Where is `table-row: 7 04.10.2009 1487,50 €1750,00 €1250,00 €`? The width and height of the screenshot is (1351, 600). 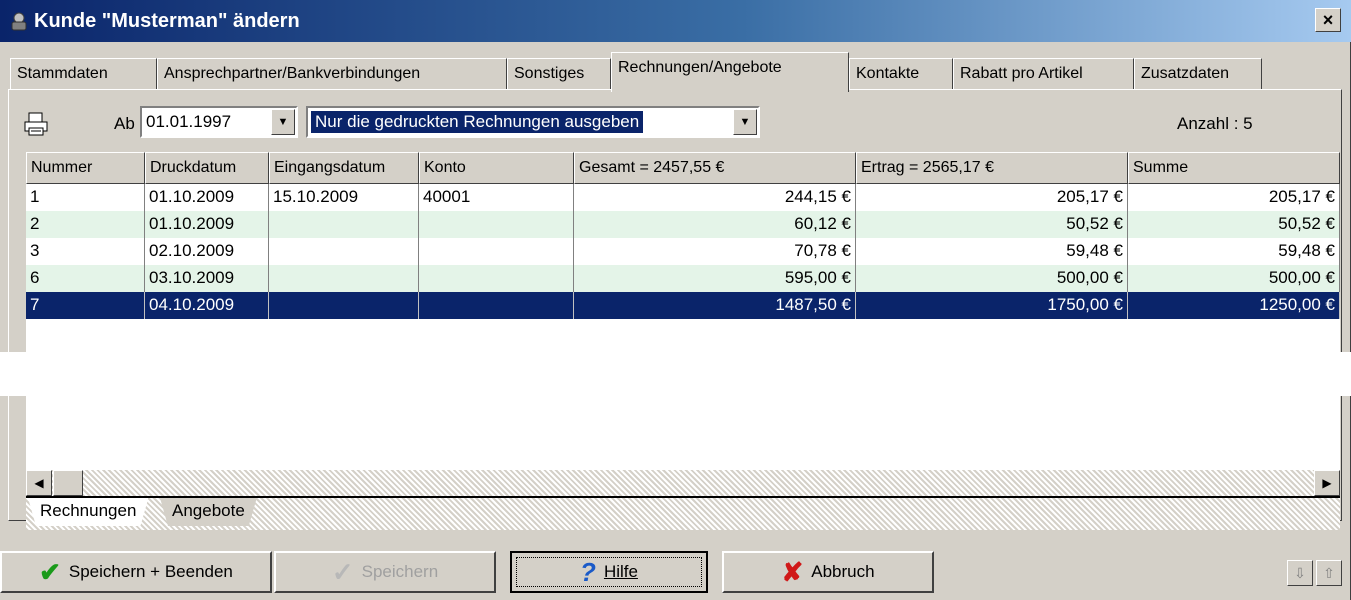 table-row: 7 04.10.2009 1487,50 €1750,00 €1250,00 € is located at coordinates (683, 305).